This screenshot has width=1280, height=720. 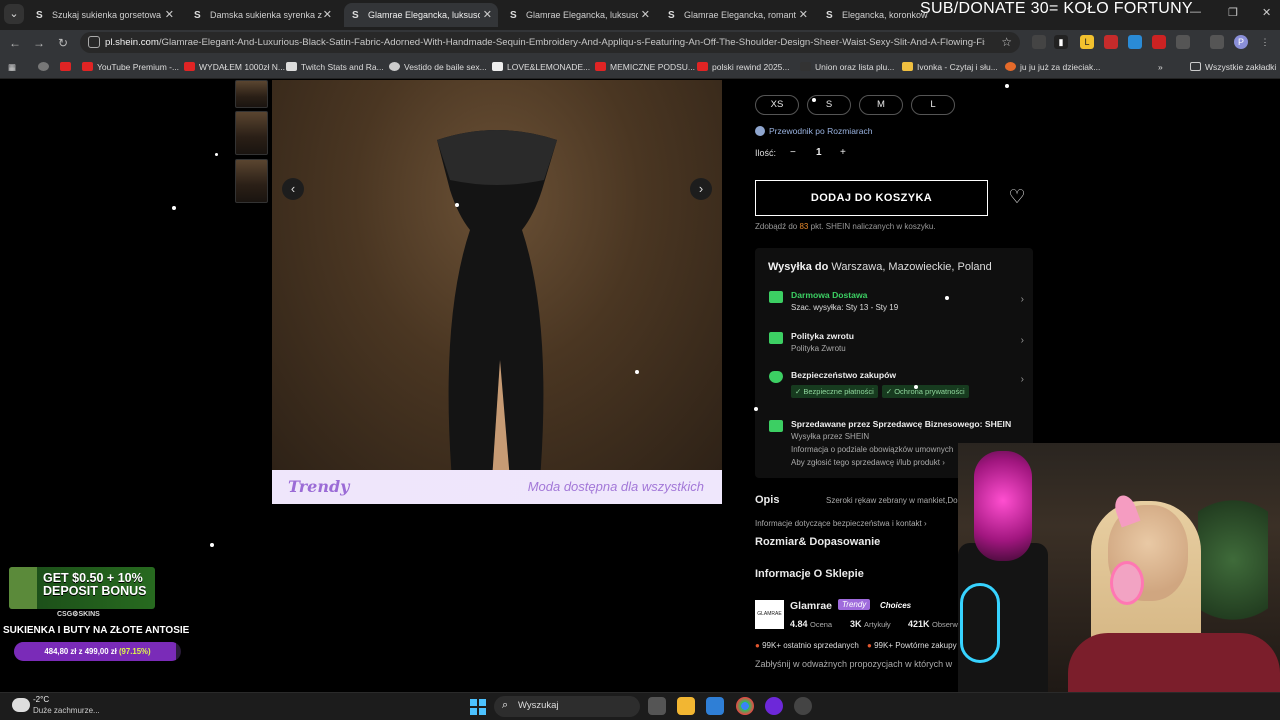 I want to click on cloud-icon, so click(x=21, y=705).